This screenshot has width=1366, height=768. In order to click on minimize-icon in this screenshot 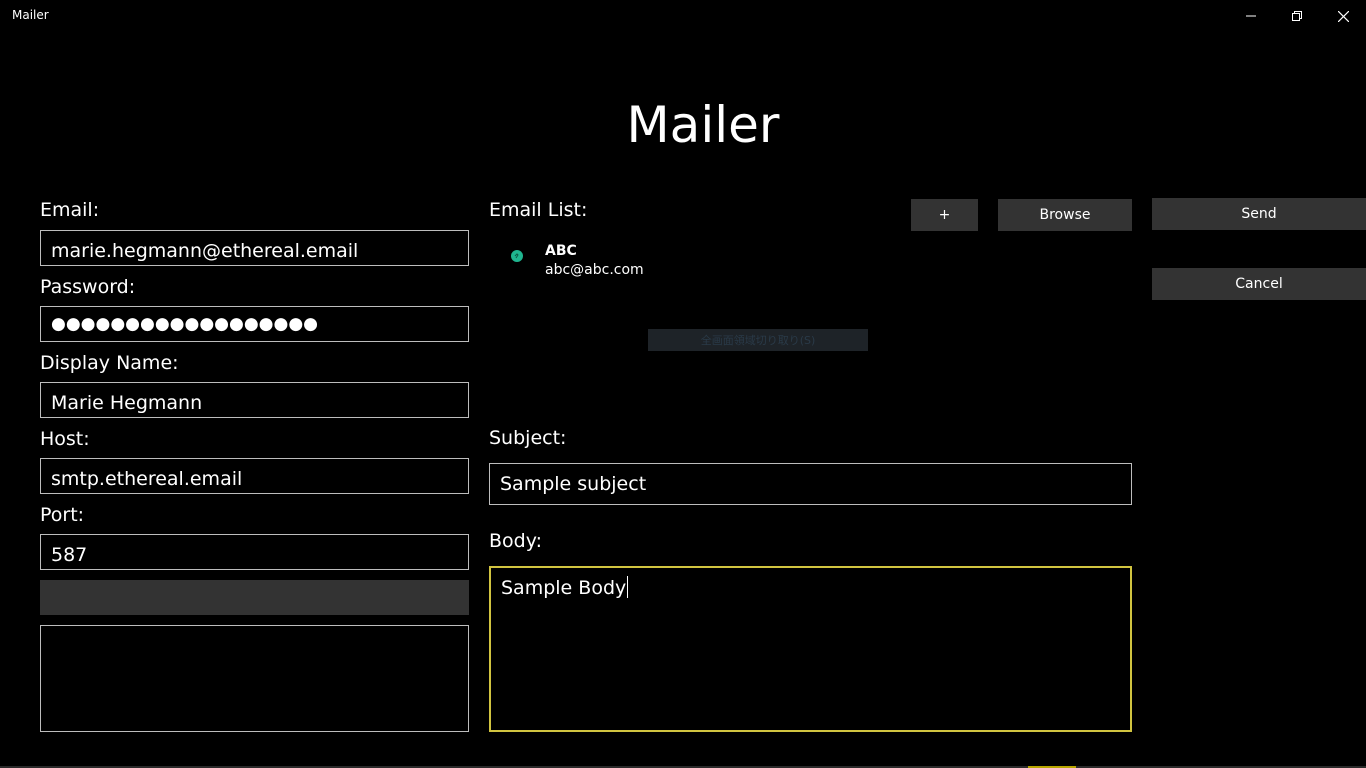, I will do `click(1251, 16)`.